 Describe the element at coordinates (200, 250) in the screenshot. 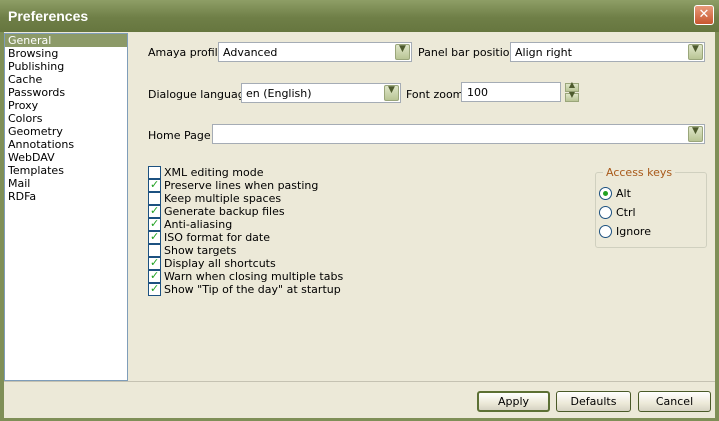

I see `checkbox-label: Show targets` at that location.